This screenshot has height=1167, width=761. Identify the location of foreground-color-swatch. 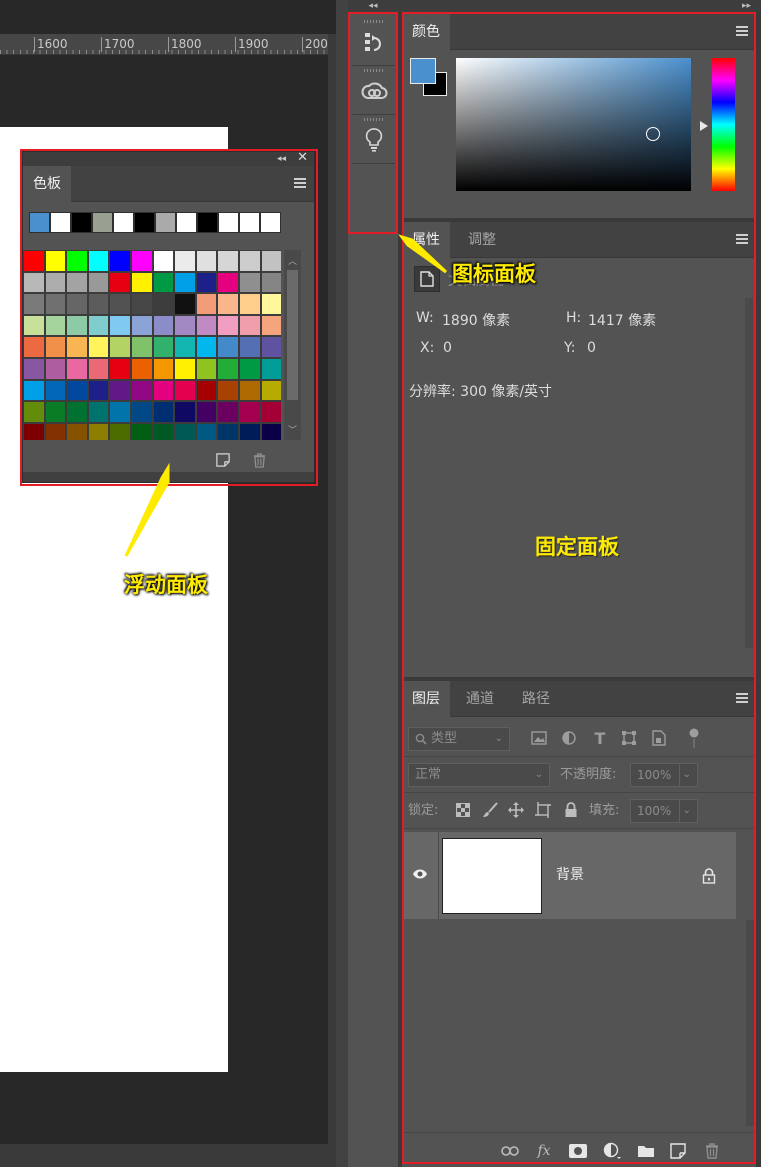
(423, 71).